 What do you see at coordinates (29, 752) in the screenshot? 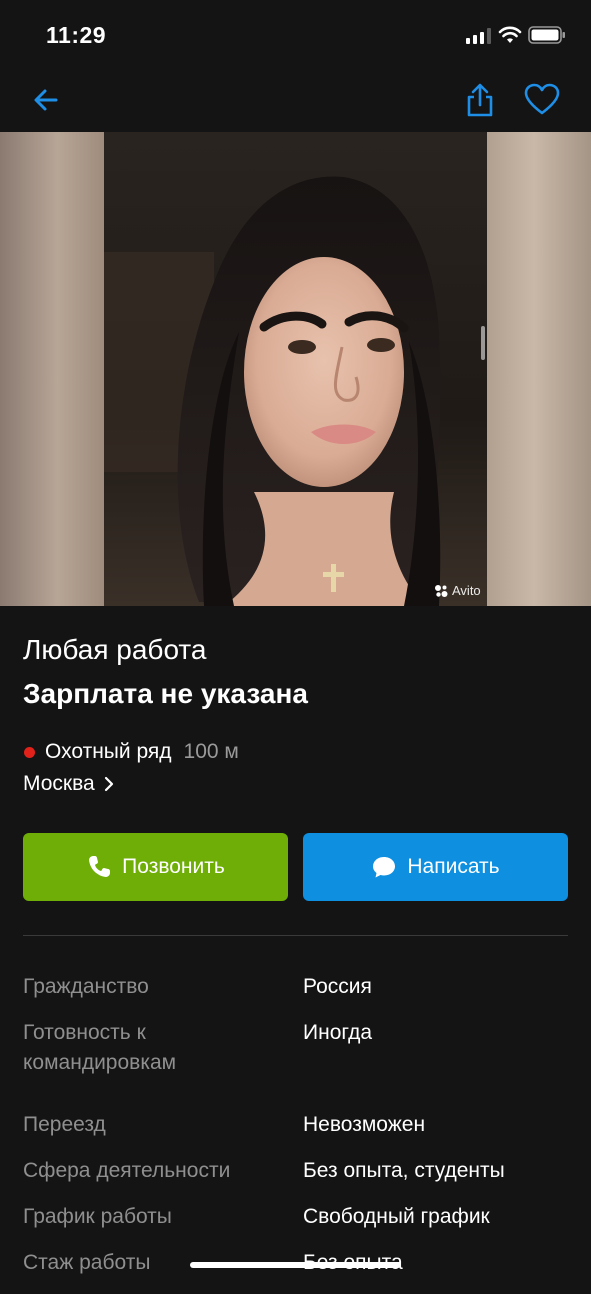
I see `metro-line-dot` at bounding box center [29, 752].